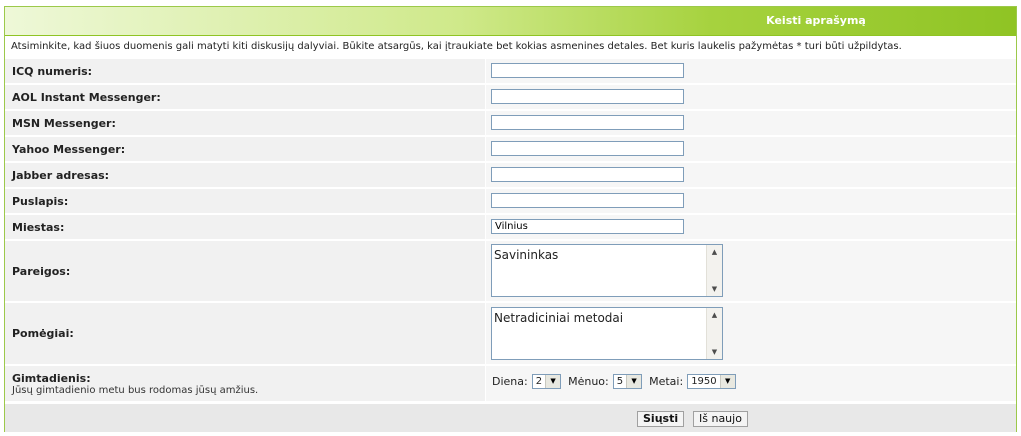 Image resolution: width=1021 pixels, height=436 pixels. What do you see at coordinates (587, 174) in the screenshot?
I see `jabber-input` at bounding box center [587, 174].